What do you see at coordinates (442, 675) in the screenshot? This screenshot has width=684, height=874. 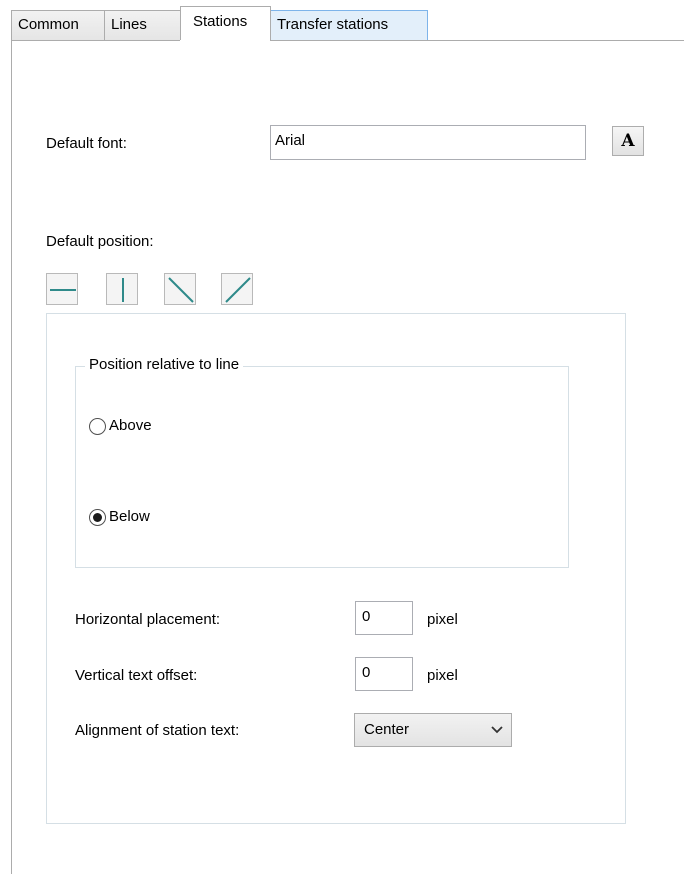 I see `vertical-unit-label: pixel` at bounding box center [442, 675].